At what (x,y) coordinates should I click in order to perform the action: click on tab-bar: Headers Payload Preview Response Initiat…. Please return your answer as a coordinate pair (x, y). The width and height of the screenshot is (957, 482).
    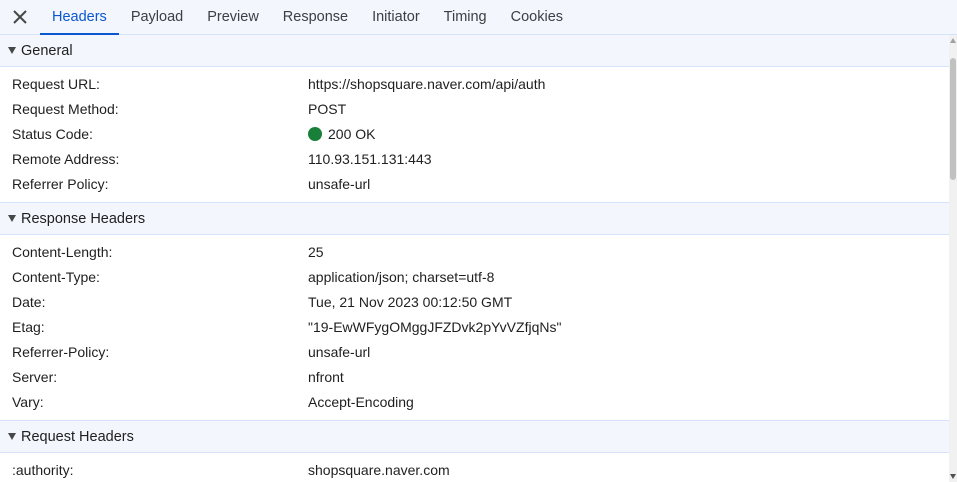
    Looking at the image, I should click on (478, 17).